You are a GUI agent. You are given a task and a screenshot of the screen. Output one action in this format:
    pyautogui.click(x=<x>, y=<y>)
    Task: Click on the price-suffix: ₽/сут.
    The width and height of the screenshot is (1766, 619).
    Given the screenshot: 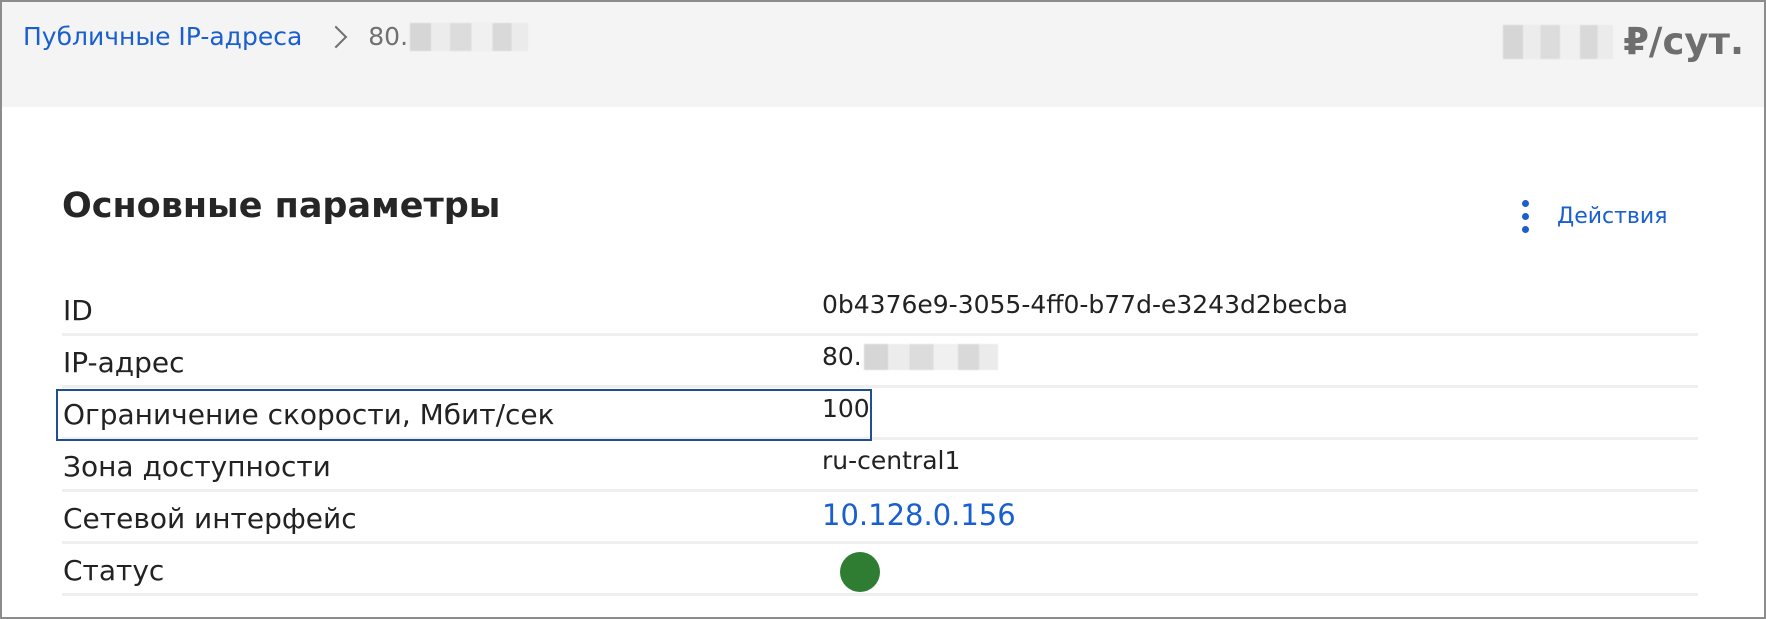 What is the action you would take?
    pyautogui.click(x=1683, y=41)
    